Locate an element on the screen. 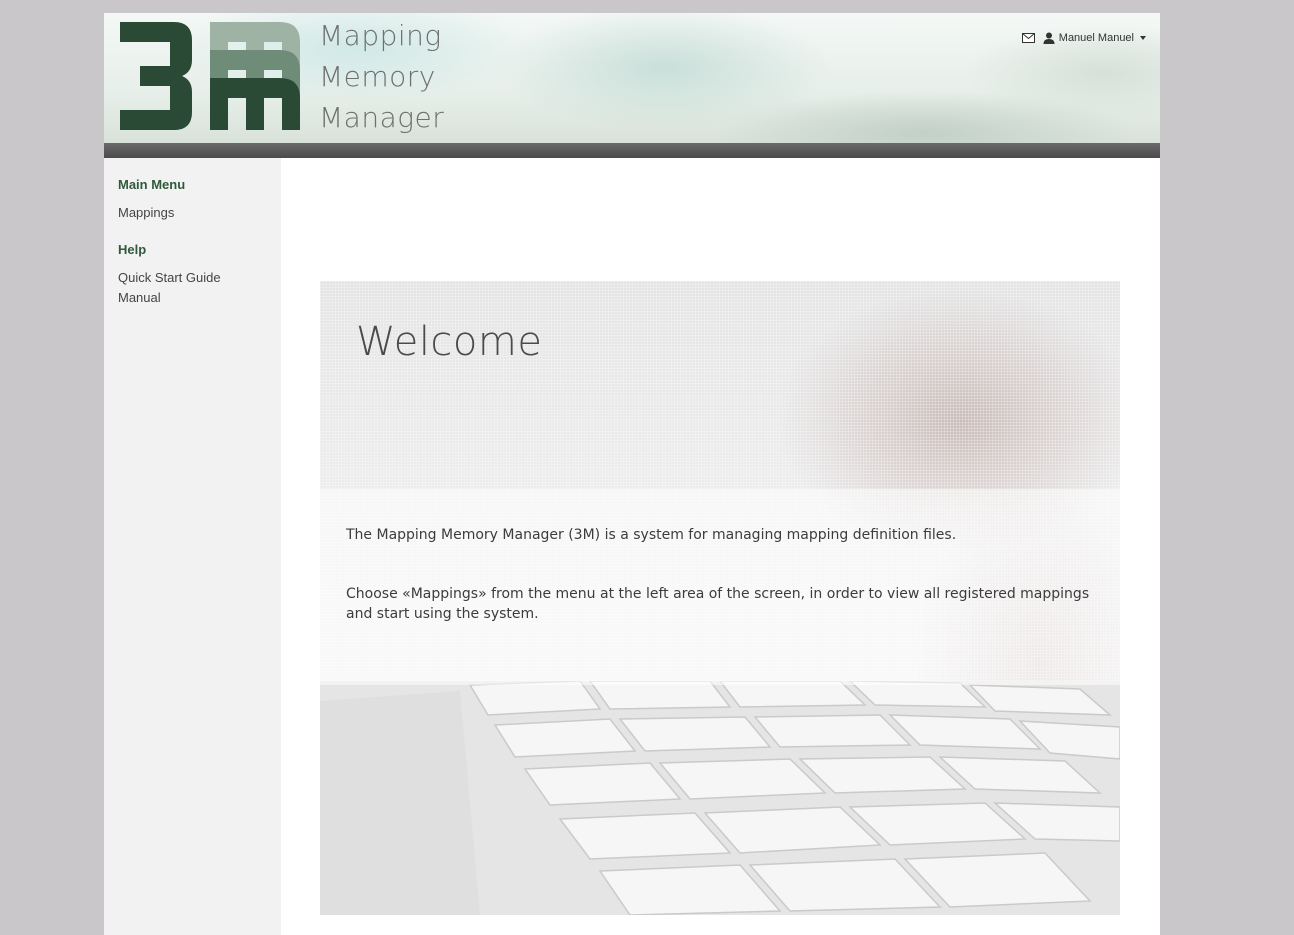 The height and width of the screenshot is (935, 1294). mail-icon is located at coordinates (1028, 38).